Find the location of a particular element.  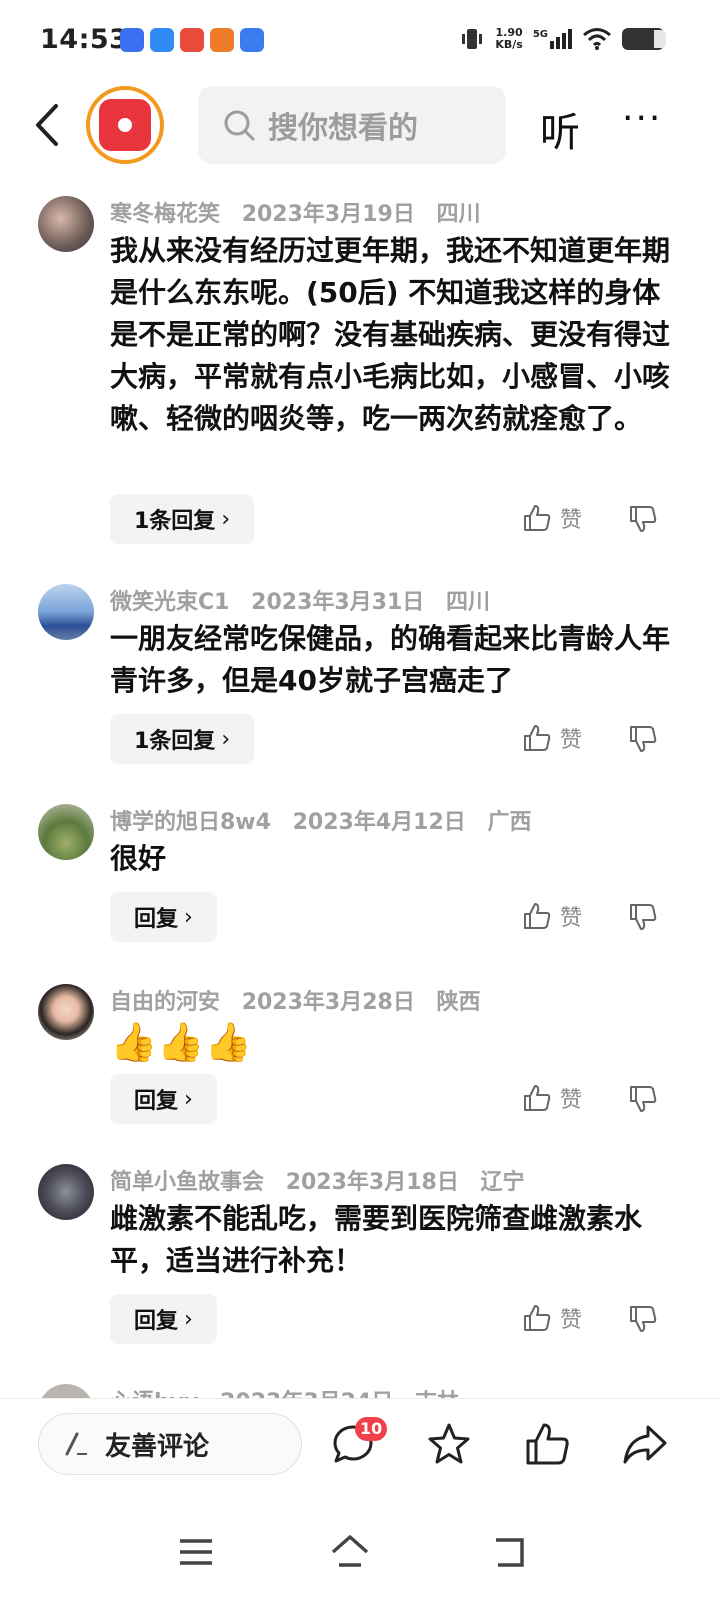

status-bar: 14:53 1.90 KB/s 5G is located at coordinates (360, 40).